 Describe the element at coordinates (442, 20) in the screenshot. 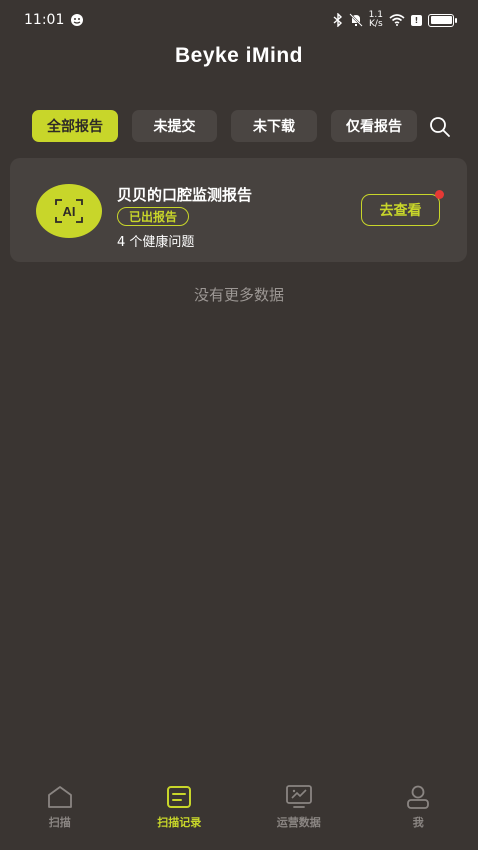

I see `battery-icon` at that location.